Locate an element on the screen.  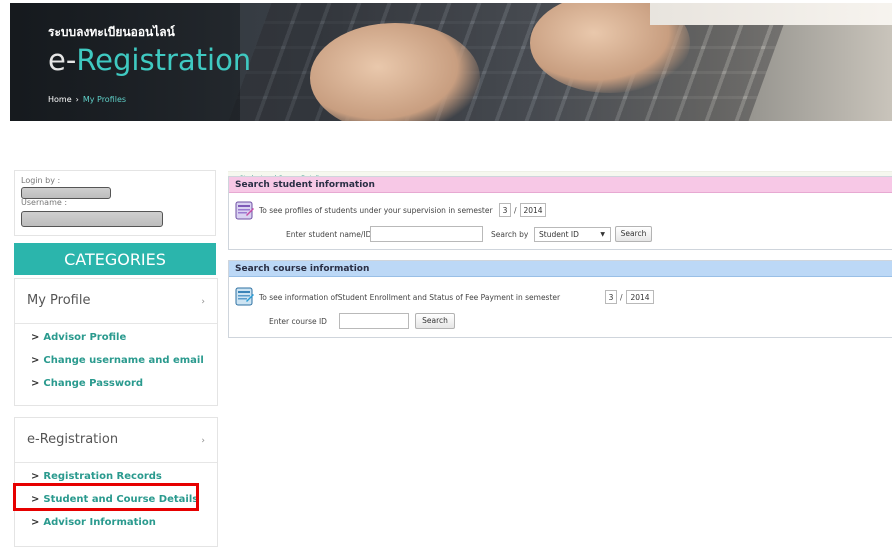
sidebar-item-label: Advisor Information is located at coordinates (99, 522).